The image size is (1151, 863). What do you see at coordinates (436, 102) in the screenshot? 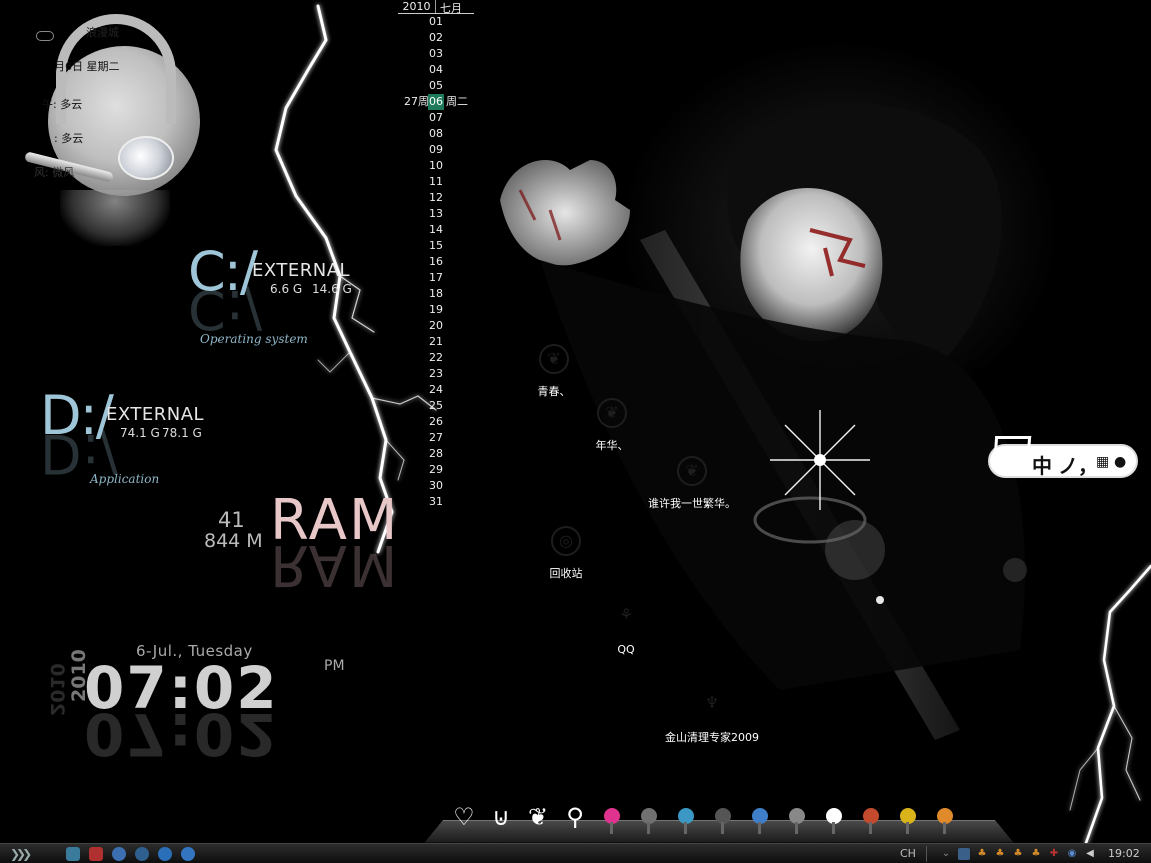
I see `calendar-day-today: 06 27周 周二` at bounding box center [436, 102].